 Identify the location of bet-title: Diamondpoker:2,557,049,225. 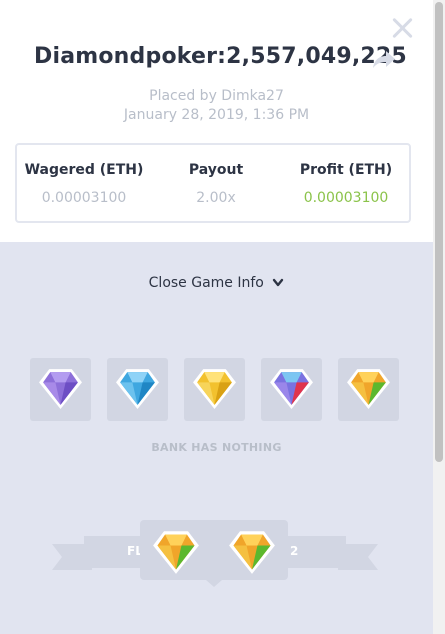
(220, 56).